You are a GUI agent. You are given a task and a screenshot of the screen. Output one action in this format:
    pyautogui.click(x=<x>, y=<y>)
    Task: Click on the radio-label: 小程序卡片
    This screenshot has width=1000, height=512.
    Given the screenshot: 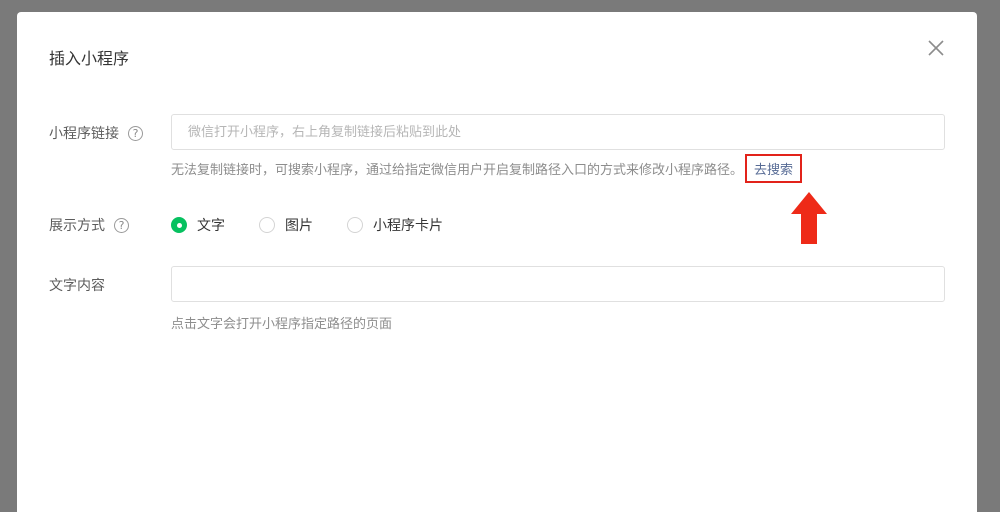 What is the action you would take?
    pyautogui.click(x=408, y=226)
    